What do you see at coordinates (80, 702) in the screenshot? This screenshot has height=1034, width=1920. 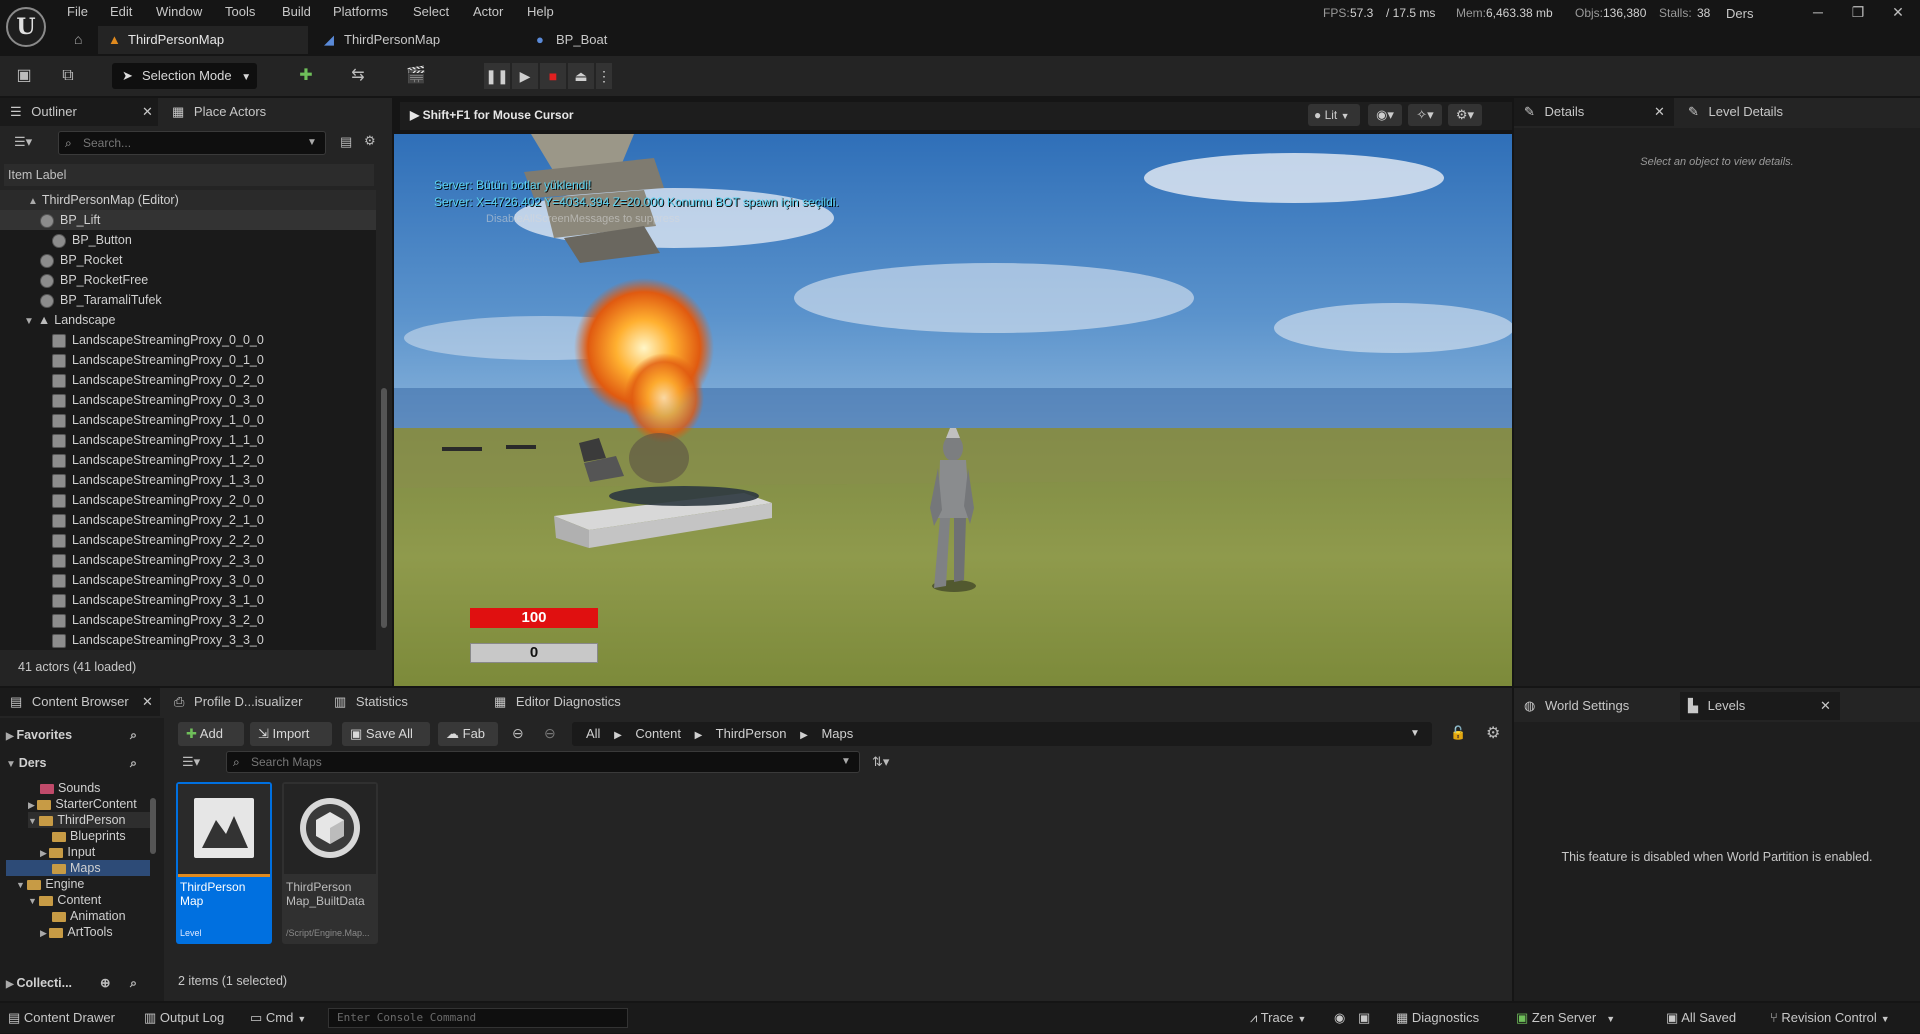 I see `tab-content-browser: ▤ Content Browser ✕` at bounding box center [80, 702].